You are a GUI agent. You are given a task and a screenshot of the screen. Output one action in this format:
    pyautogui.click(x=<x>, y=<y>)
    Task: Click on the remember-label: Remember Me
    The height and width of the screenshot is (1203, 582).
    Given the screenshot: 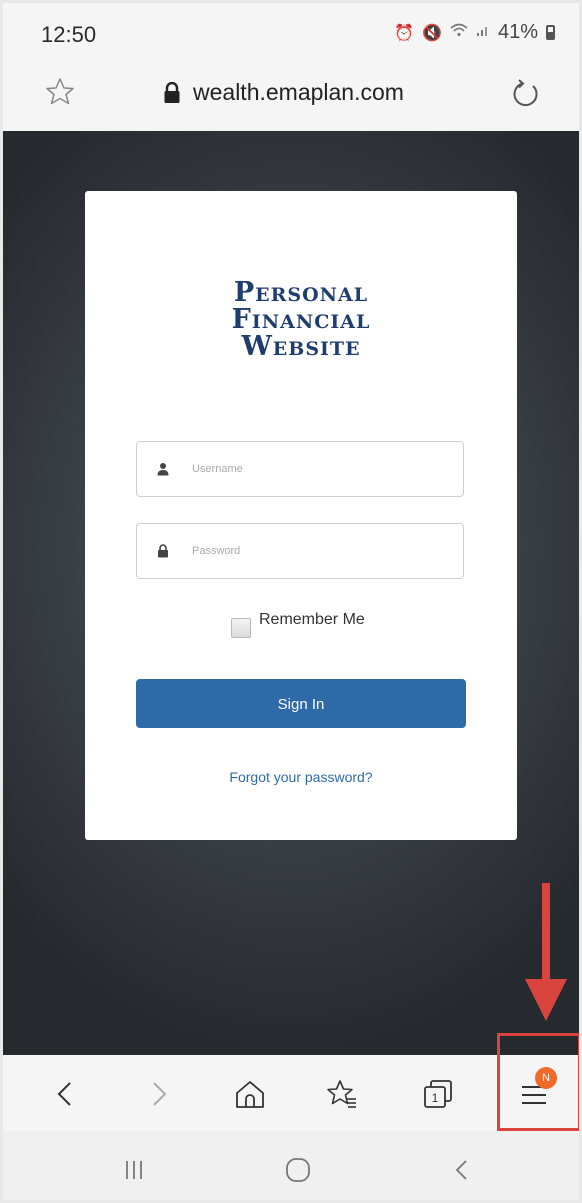 What is the action you would take?
    pyautogui.click(x=312, y=619)
    